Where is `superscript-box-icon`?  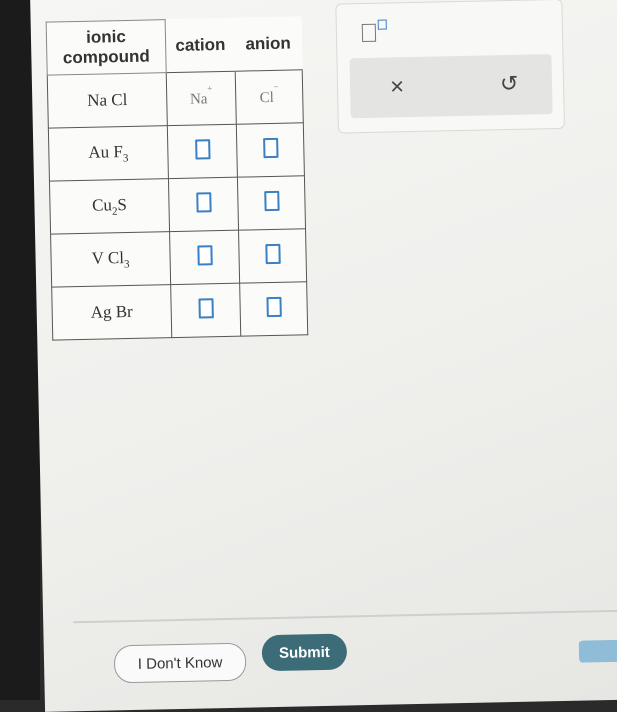
superscript-box-icon is located at coordinates (374, 33).